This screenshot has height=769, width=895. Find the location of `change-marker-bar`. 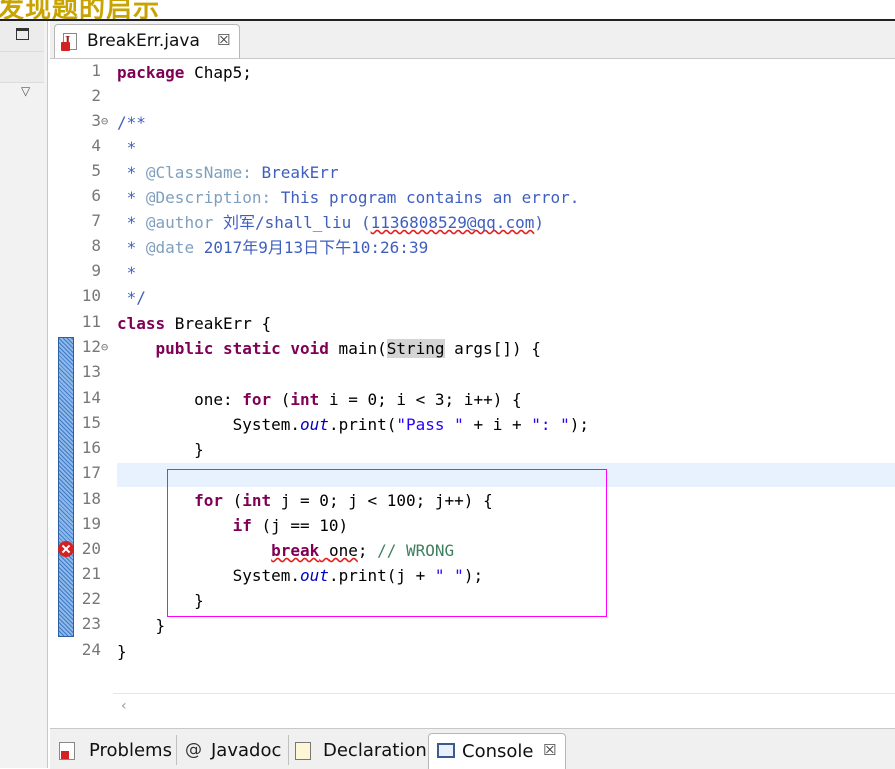

change-marker-bar is located at coordinates (66, 487).